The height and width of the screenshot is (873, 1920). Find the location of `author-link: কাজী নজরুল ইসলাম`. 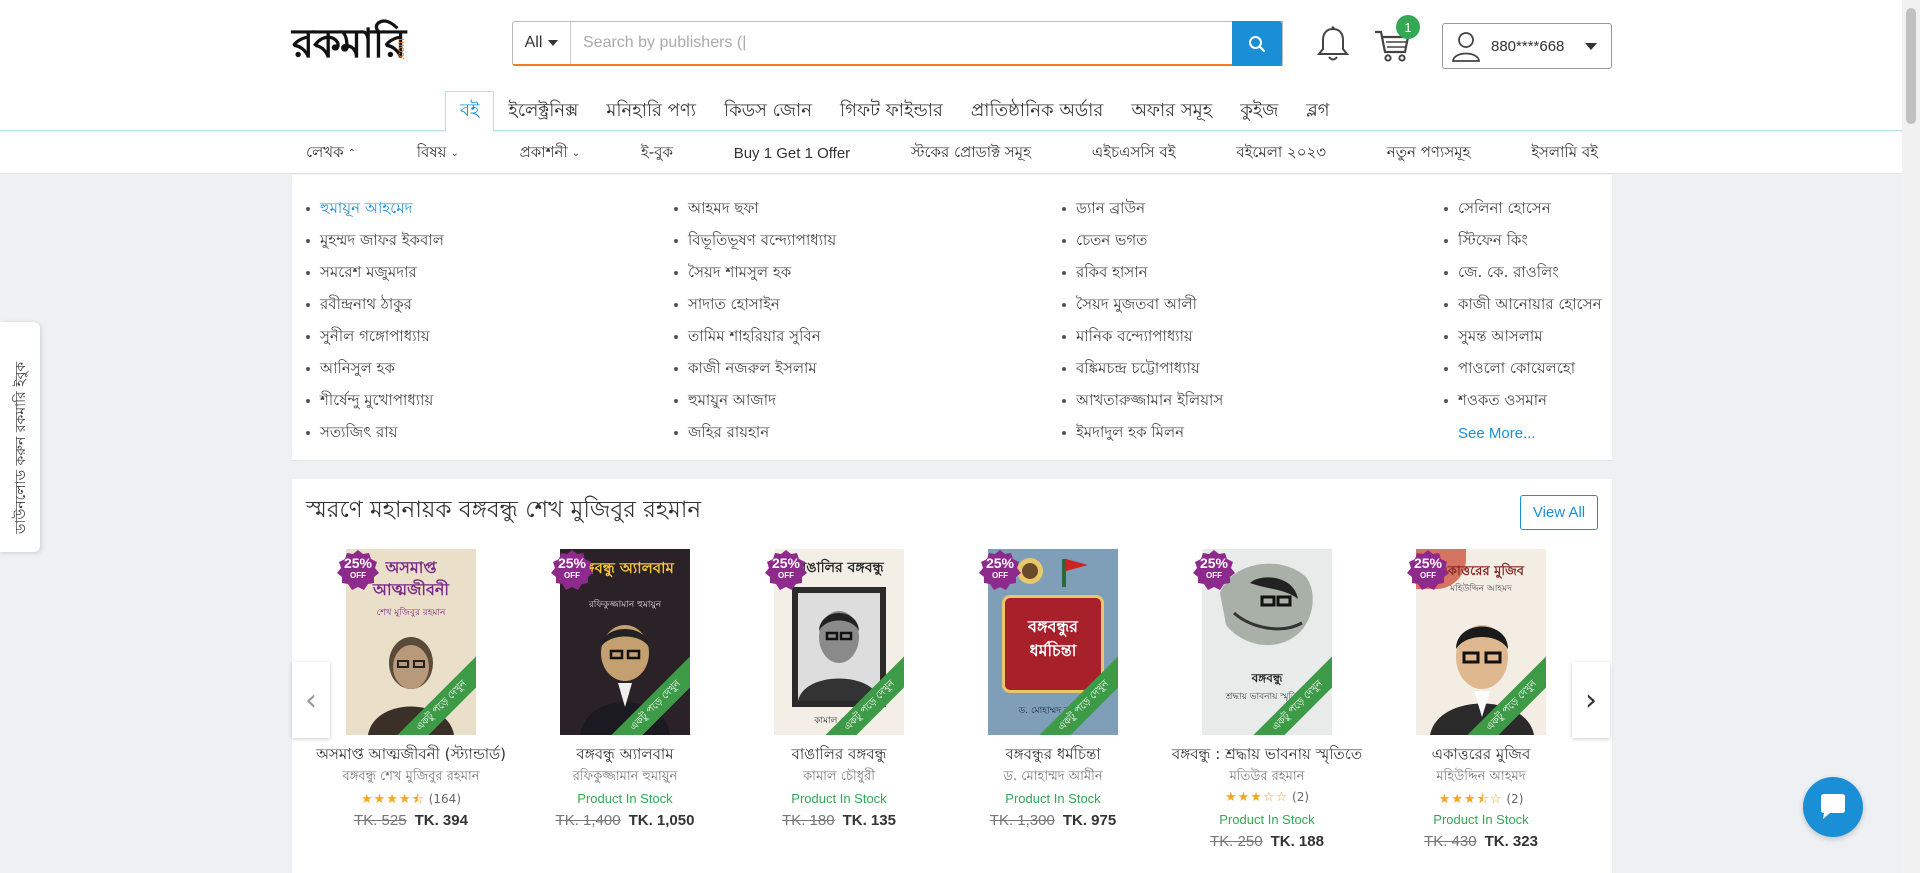

author-link: কাজী নজরুল ইসলাম is located at coordinates (755, 369).